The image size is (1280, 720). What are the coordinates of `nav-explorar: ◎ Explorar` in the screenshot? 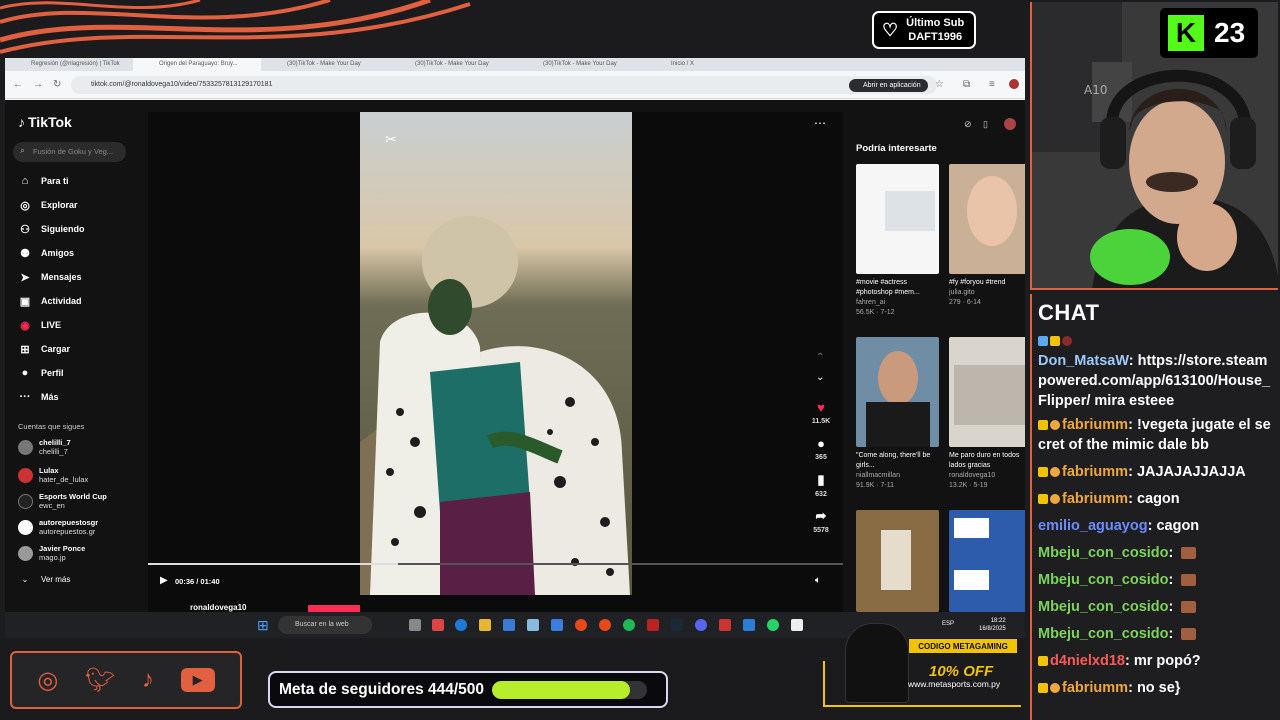 It's located at (47, 205).